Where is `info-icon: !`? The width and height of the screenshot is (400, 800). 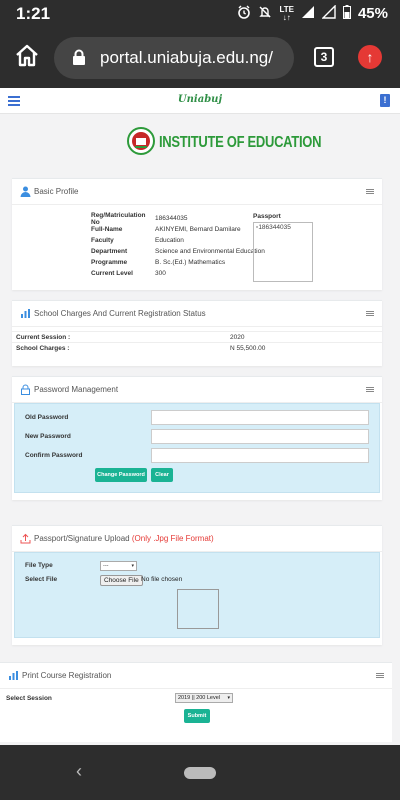
info-icon: ! is located at coordinates (385, 100).